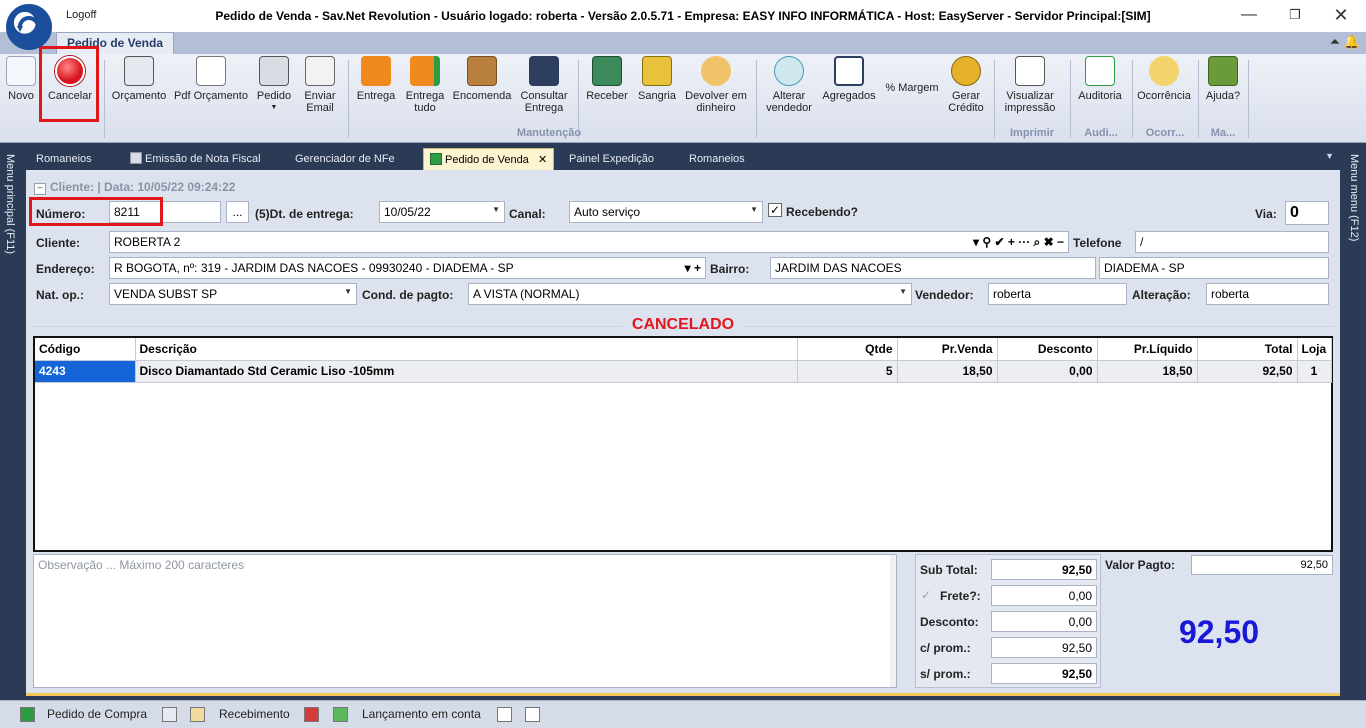  I want to click on lancamento-conta-link: Lançamento em conta, so click(421, 714).